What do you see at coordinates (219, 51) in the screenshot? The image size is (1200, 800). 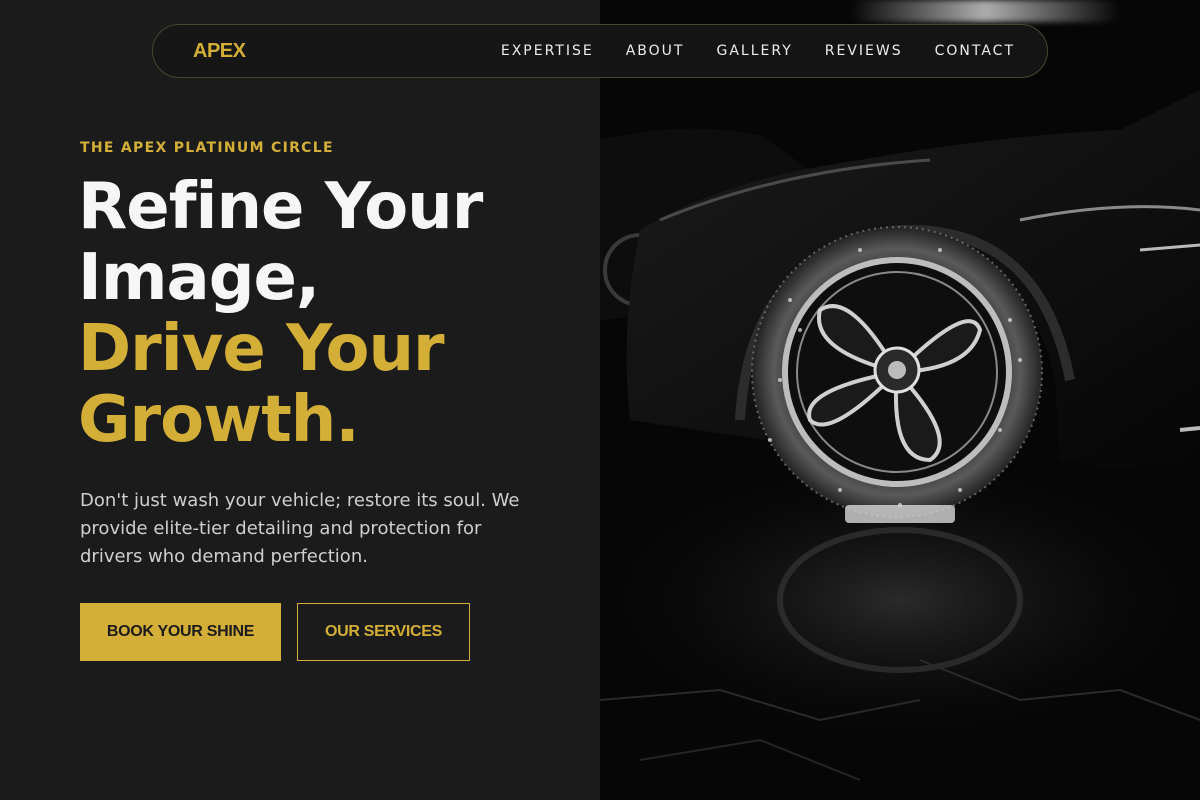 I see `logo: APEX` at bounding box center [219, 51].